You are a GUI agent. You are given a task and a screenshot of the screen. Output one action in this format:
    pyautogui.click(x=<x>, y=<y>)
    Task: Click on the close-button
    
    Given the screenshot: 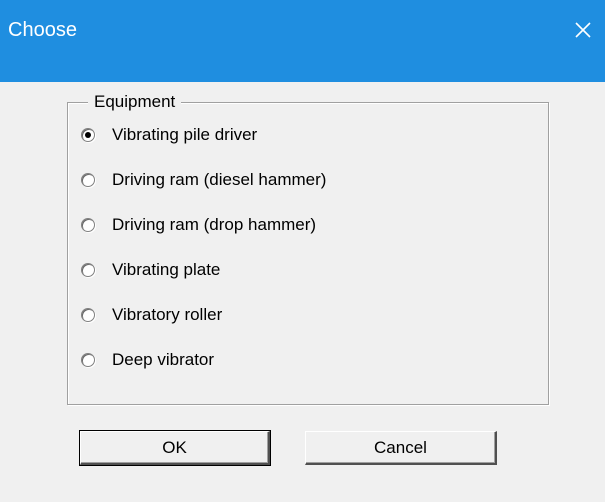 What is the action you would take?
    pyautogui.click(x=583, y=30)
    